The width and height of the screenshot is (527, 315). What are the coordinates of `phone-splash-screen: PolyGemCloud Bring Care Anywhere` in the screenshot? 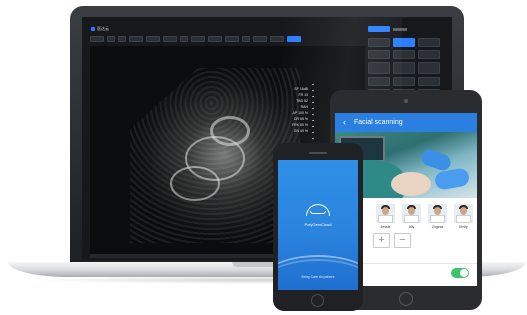 It's located at (318, 225).